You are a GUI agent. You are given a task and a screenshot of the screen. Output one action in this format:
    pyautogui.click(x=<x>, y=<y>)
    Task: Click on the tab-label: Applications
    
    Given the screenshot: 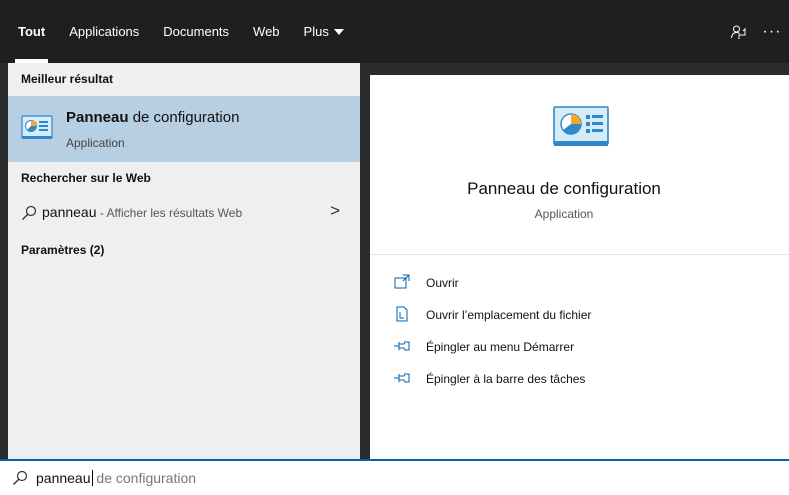 What is the action you would take?
    pyautogui.click(x=104, y=31)
    